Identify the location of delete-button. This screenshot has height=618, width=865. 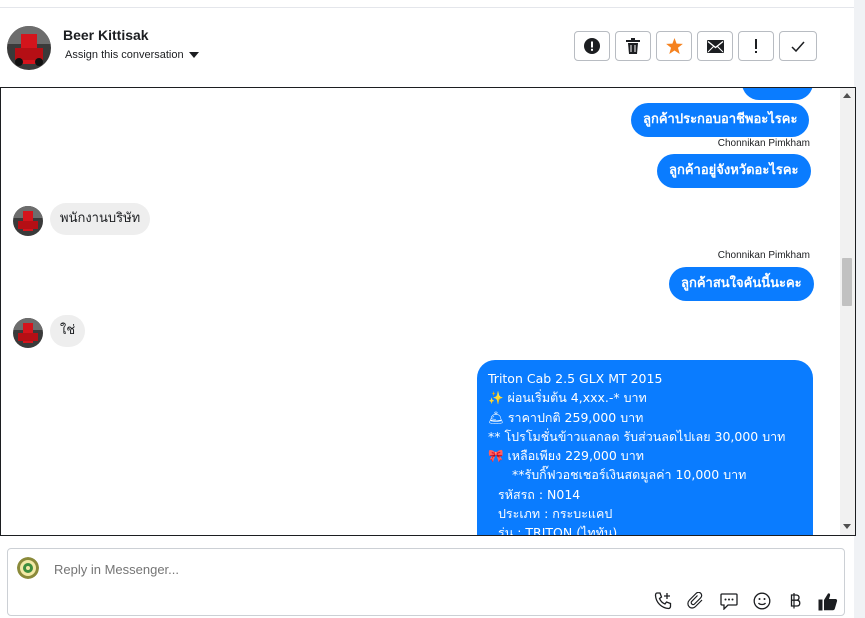
(633, 46).